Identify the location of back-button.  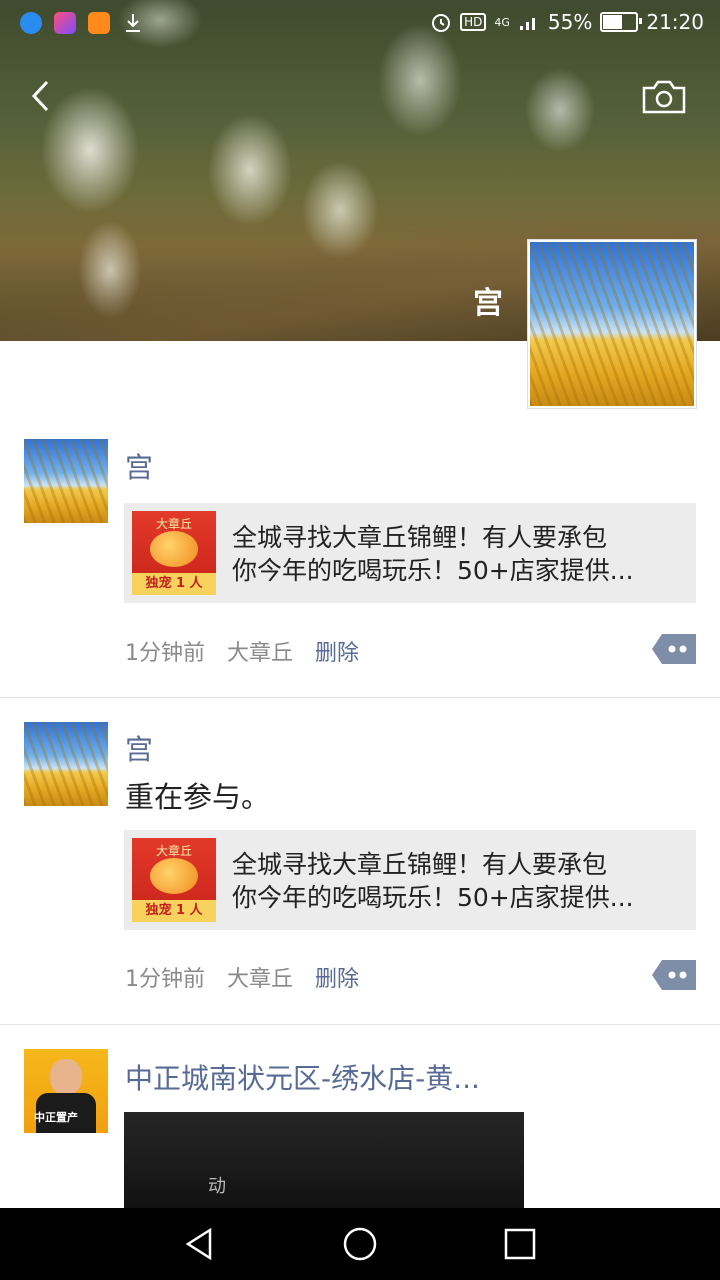
(42, 96).